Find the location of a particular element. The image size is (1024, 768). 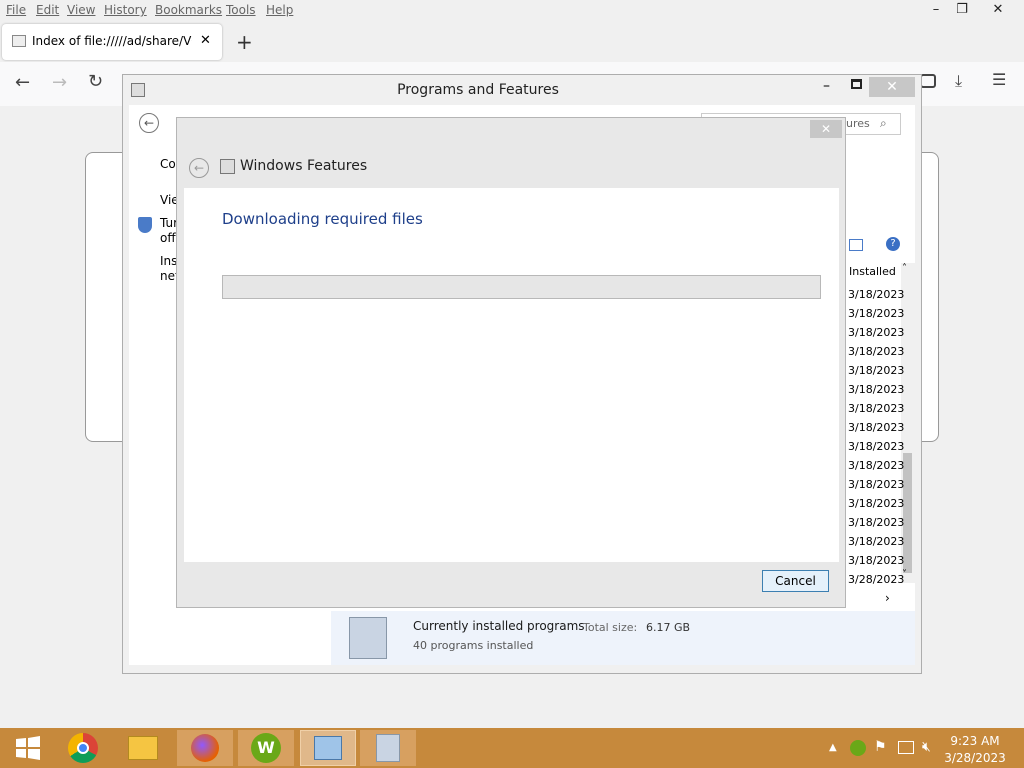

show-hidden-icons: ▲ is located at coordinates (833, 747).